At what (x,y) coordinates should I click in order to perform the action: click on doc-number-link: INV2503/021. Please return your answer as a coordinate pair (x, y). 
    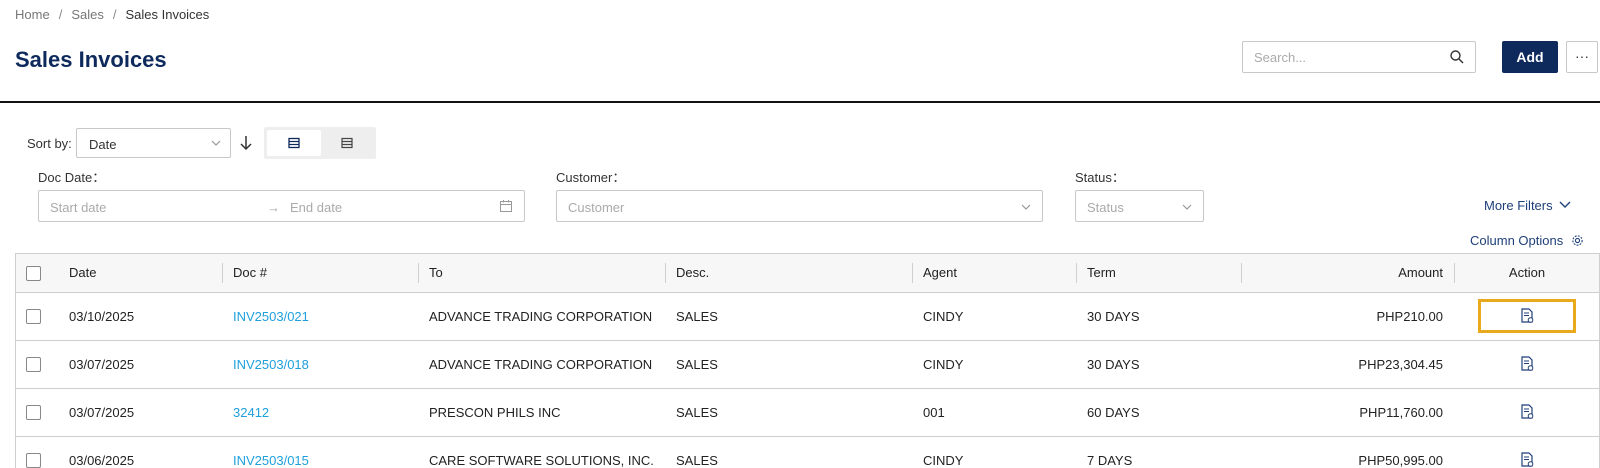
    Looking at the image, I should click on (271, 316).